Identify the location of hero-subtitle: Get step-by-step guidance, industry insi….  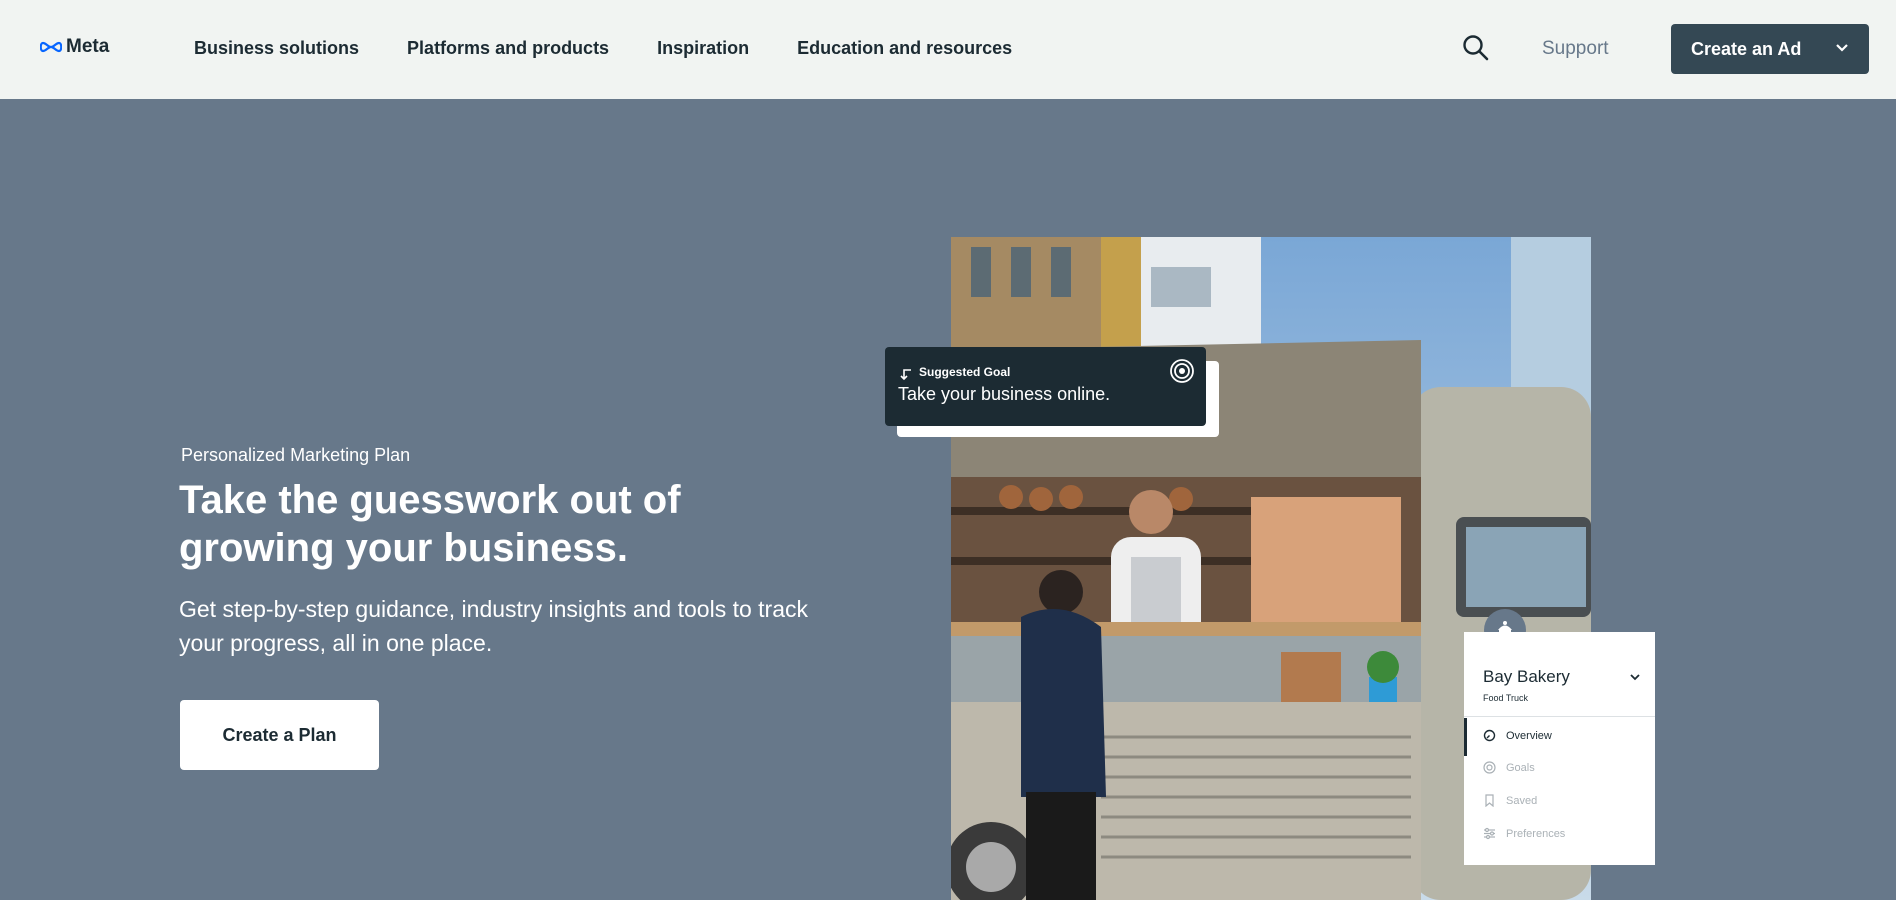
(493, 626).